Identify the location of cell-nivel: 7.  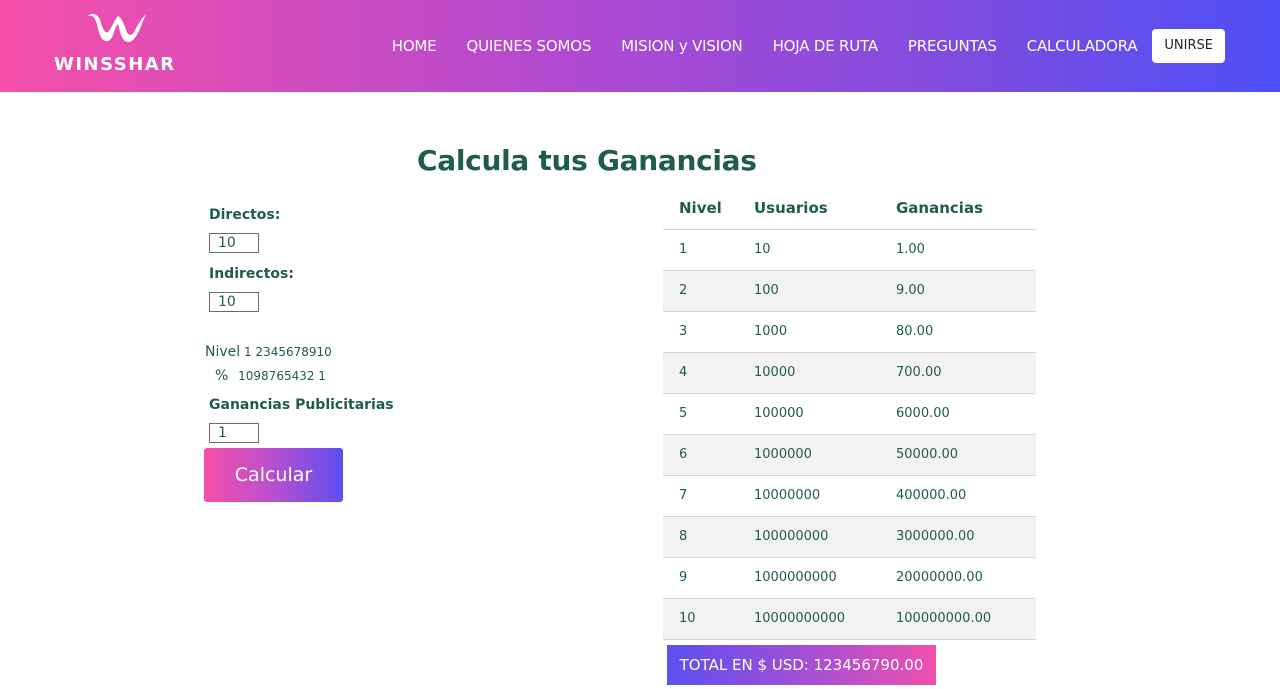
(683, 495).